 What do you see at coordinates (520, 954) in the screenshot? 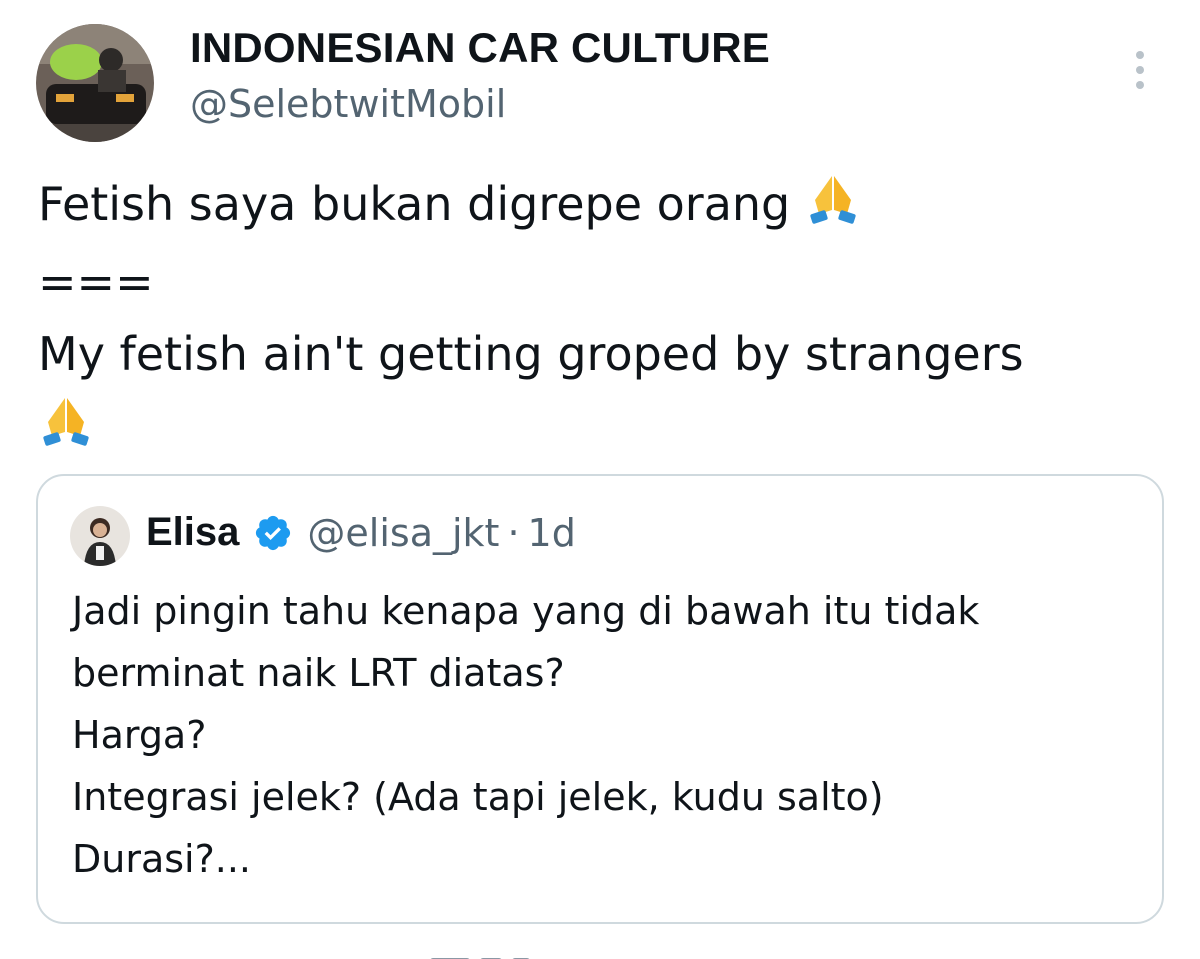
I see `cut-off-content` at bounding box center [520, 954].